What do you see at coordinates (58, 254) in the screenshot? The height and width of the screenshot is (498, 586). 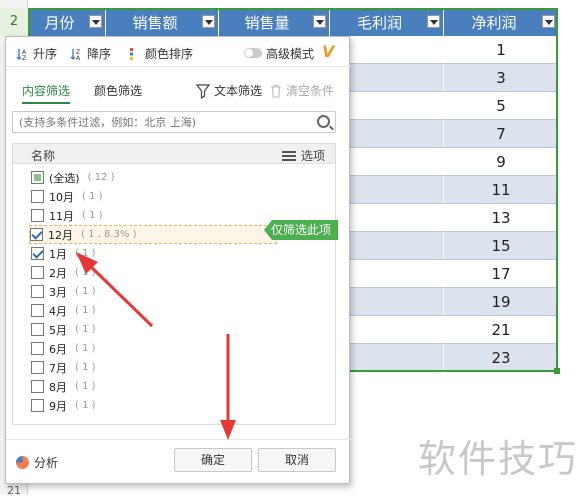 I see `item-label: 1月` at bounding box center [58, 254].